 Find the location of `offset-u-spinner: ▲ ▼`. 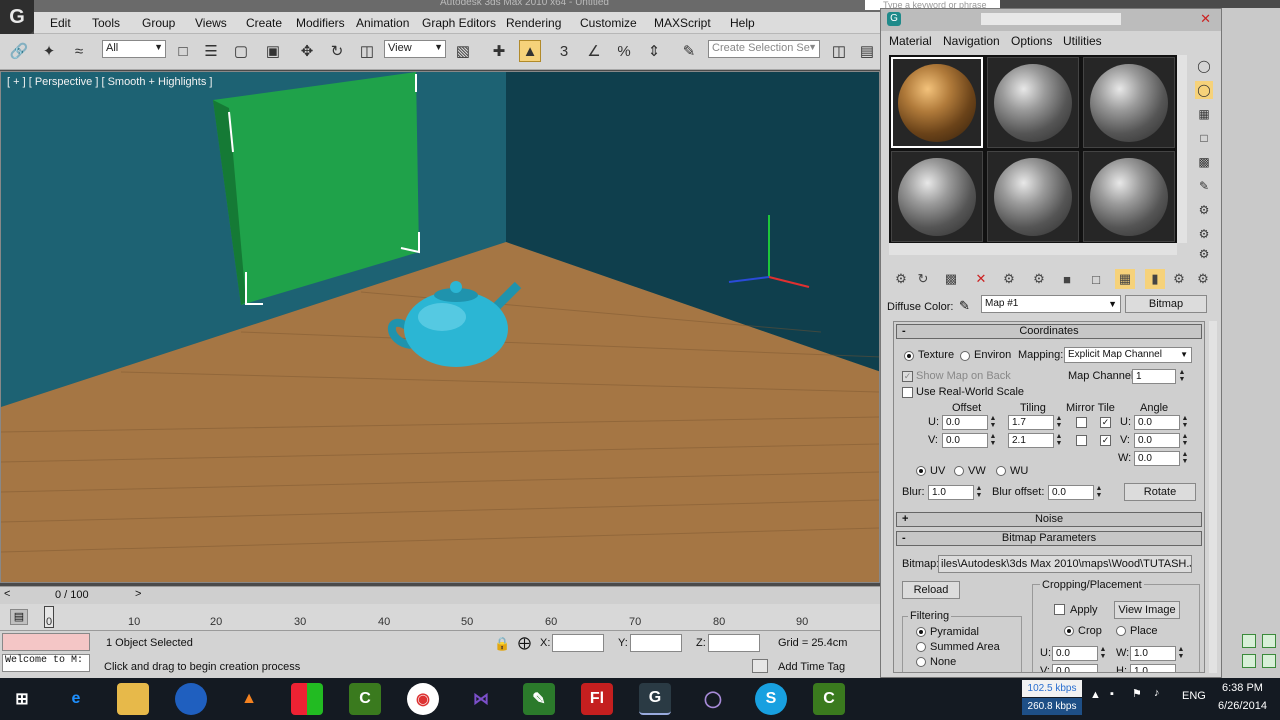

offset-u-spinner: ▲ ▼ is located at coordinates (993, 422).